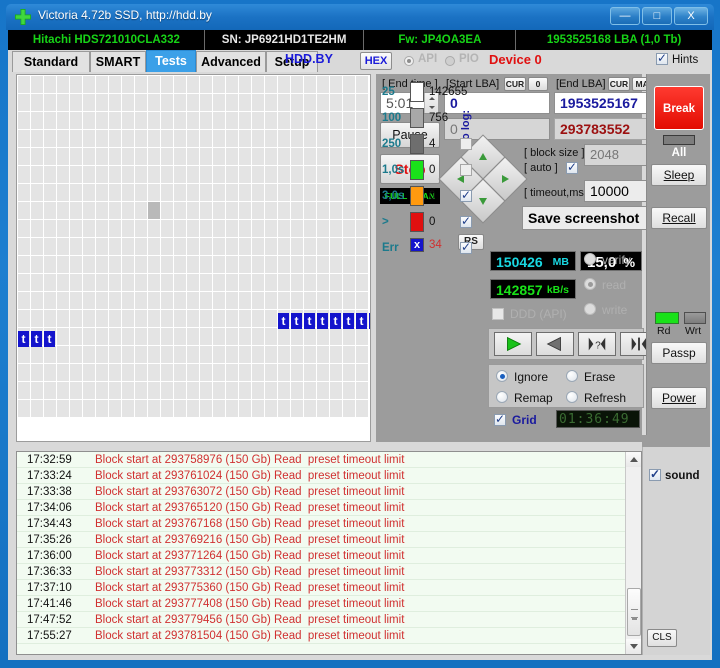 Image resolution: width=720 pixels, height=668 pixels. I want to click on ddd-label: DDD (API), so click(538, 314).